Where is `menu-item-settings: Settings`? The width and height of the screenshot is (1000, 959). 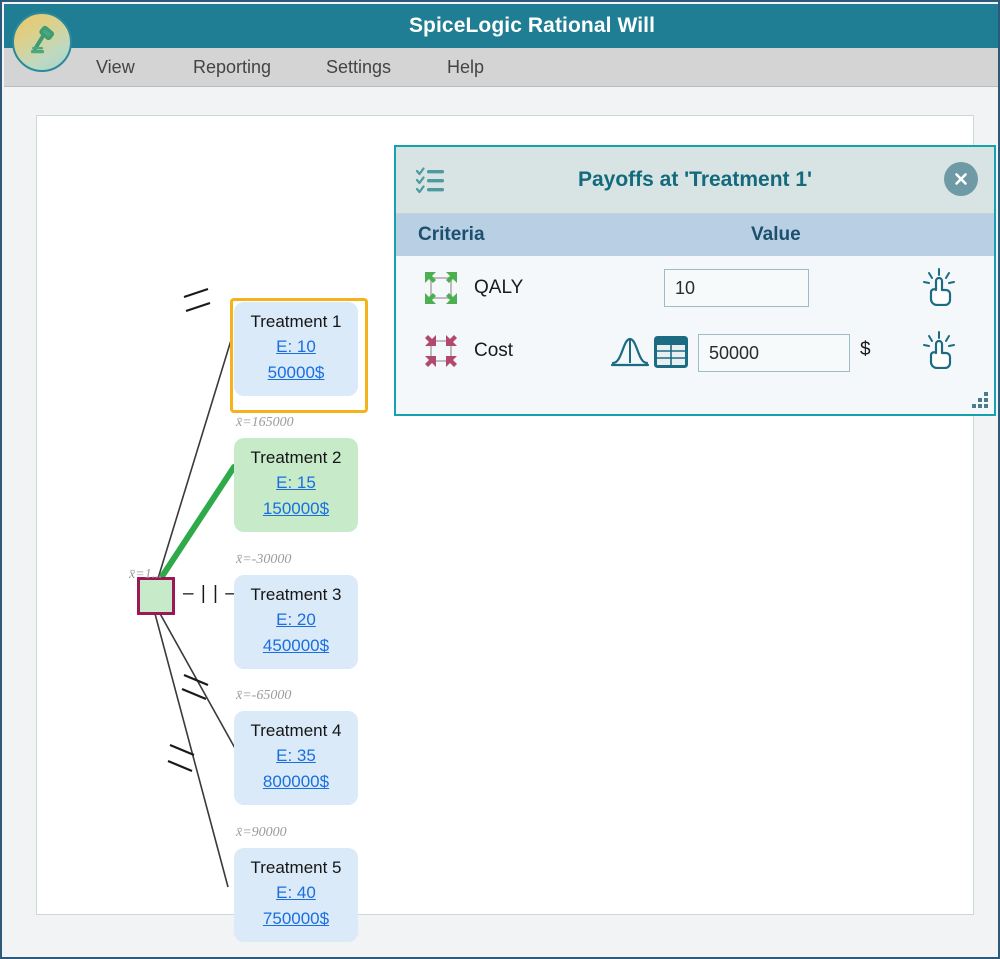 menu-item-settings: Settings is located at coordinates (358, 67).